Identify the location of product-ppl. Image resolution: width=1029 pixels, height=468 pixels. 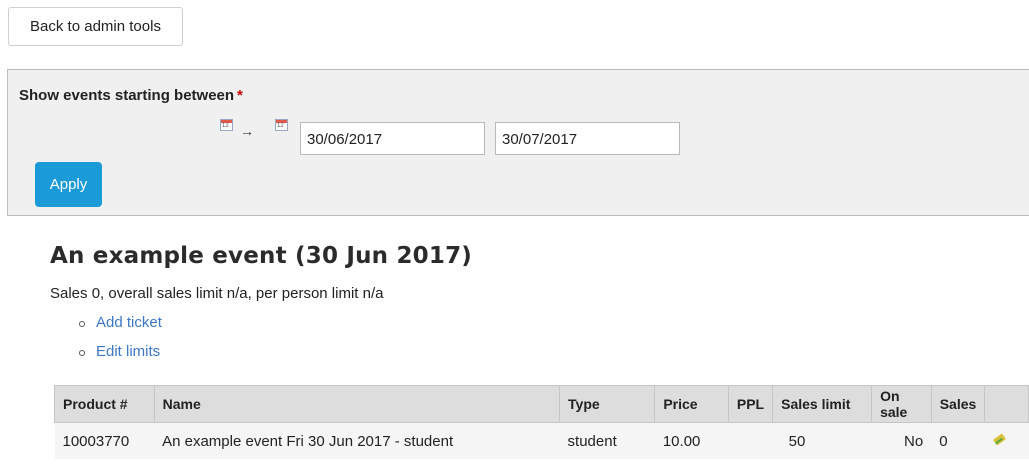
(750, 440).